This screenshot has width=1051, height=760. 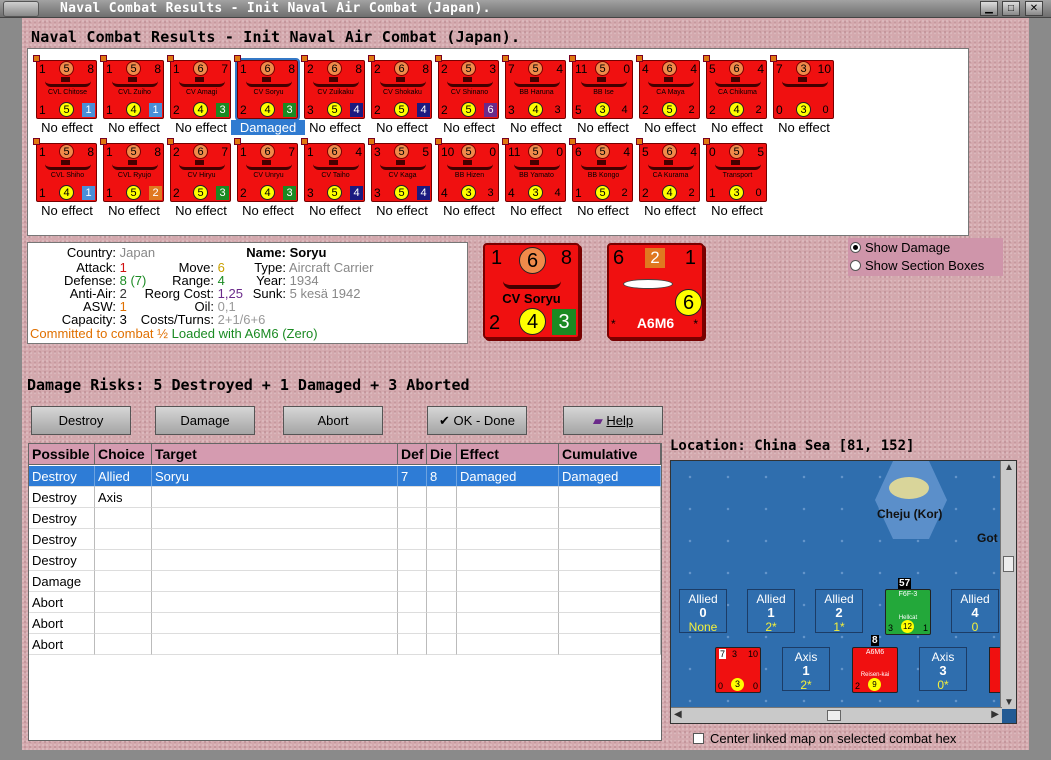 What do you see at coordinates (1034, 8) in the screenshot?
I see `close-icon: ✕` at bounding box center [1034, 8].